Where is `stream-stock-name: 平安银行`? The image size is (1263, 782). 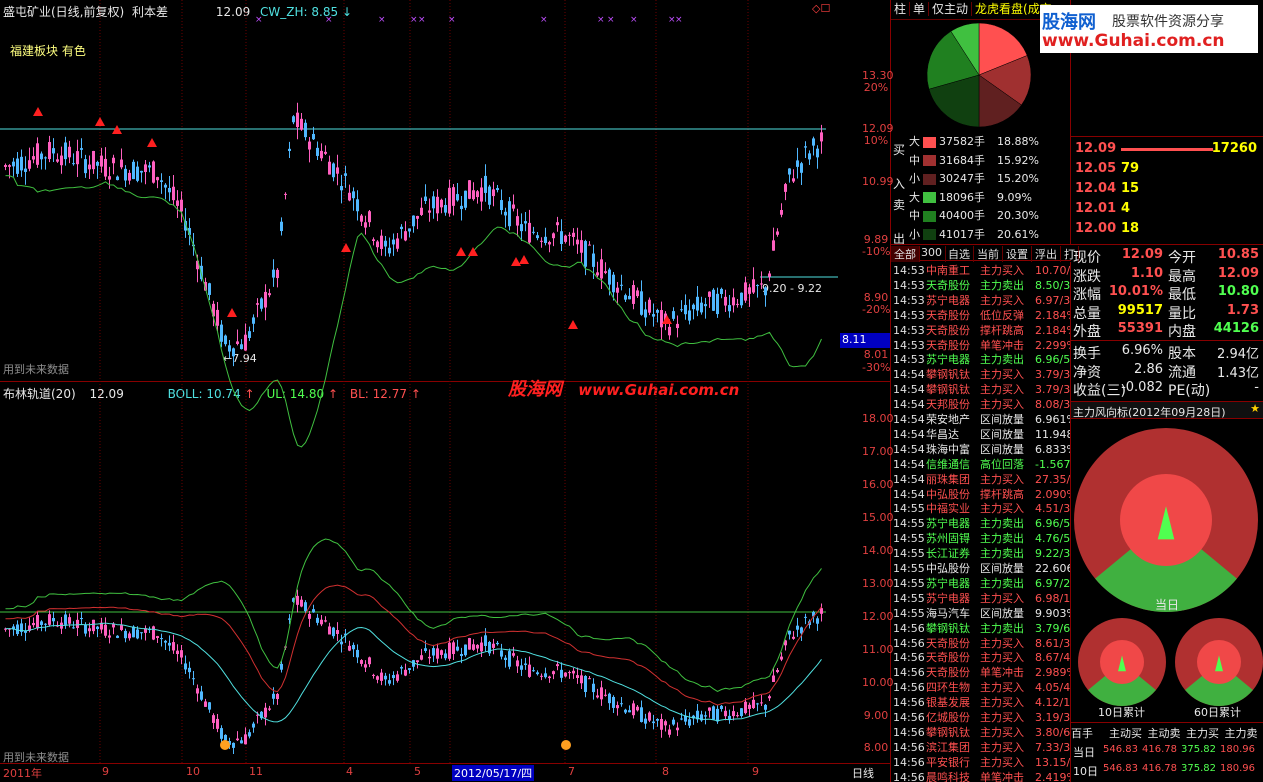
stream-stock-name: 平安银行 is located at coordinates (953, 761).